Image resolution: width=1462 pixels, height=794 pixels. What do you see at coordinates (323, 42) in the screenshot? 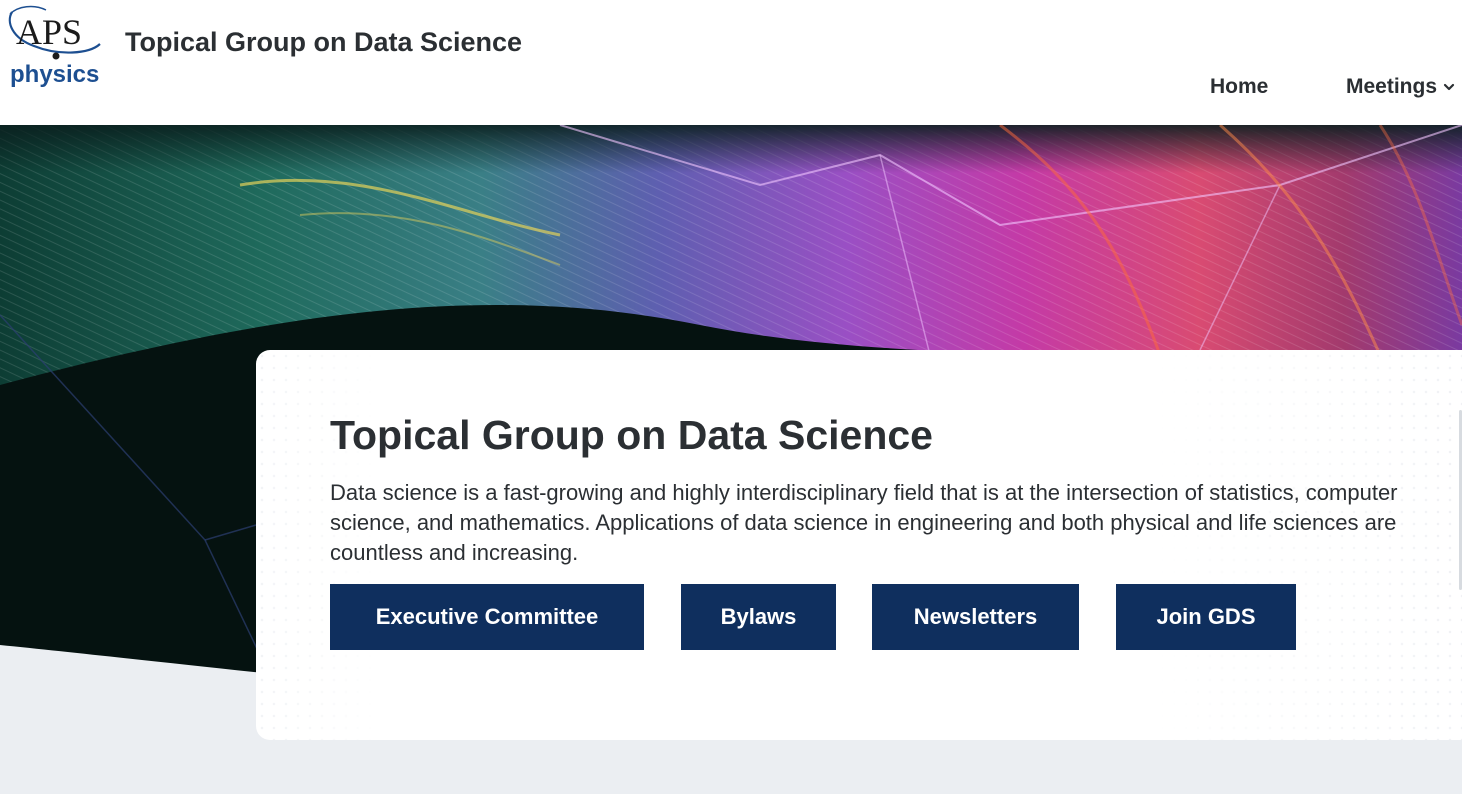
I see `site-title: Topical Group on Data Science` at bounding box center [323, 42].